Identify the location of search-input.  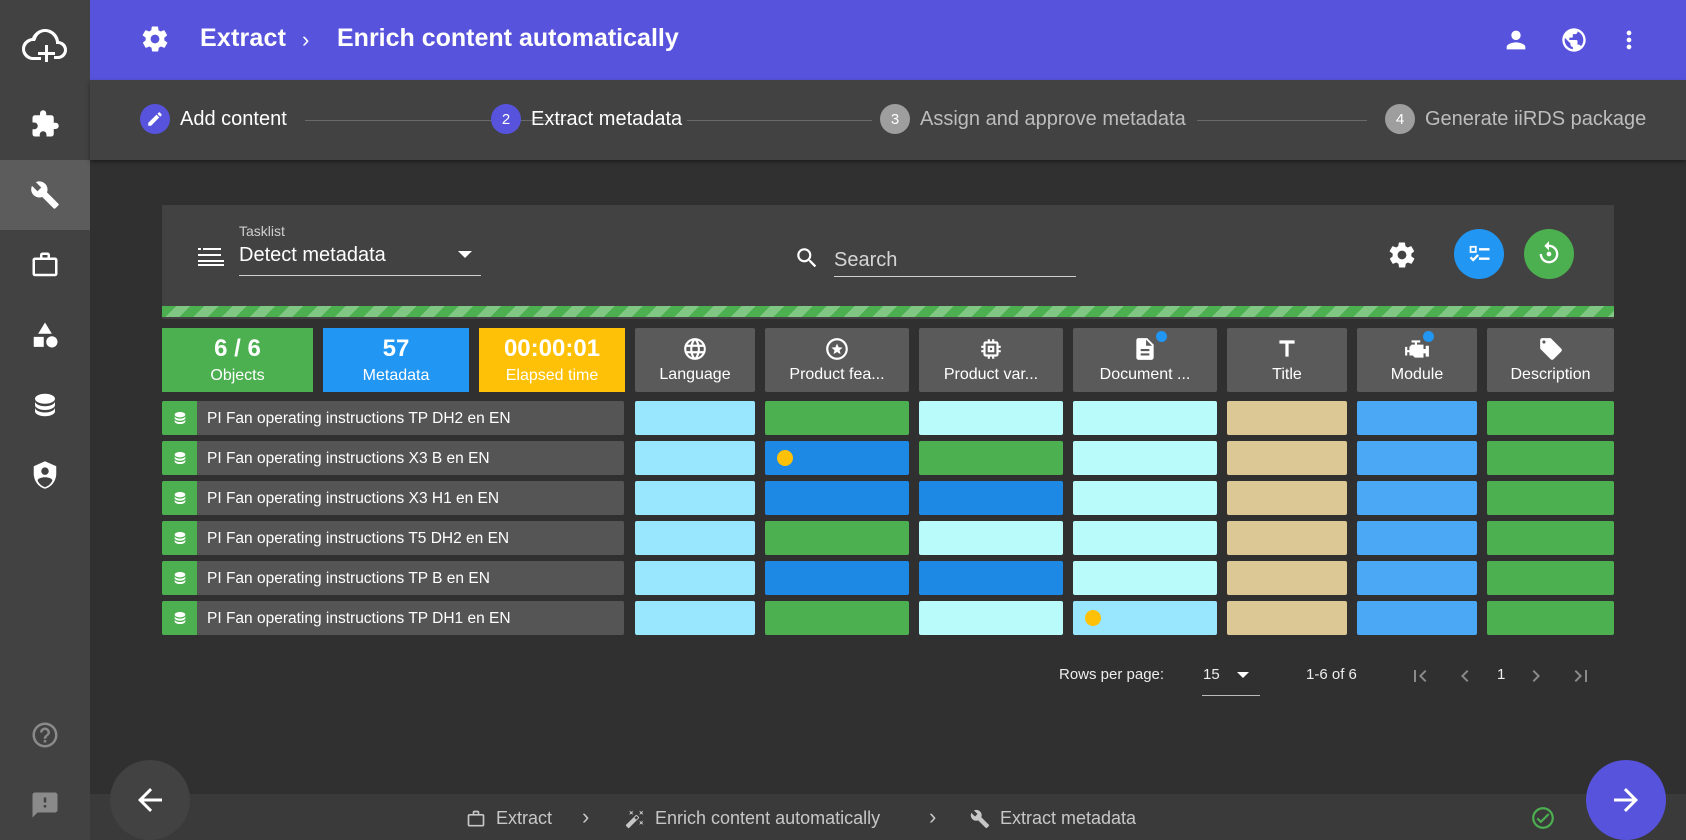
(955, 261).